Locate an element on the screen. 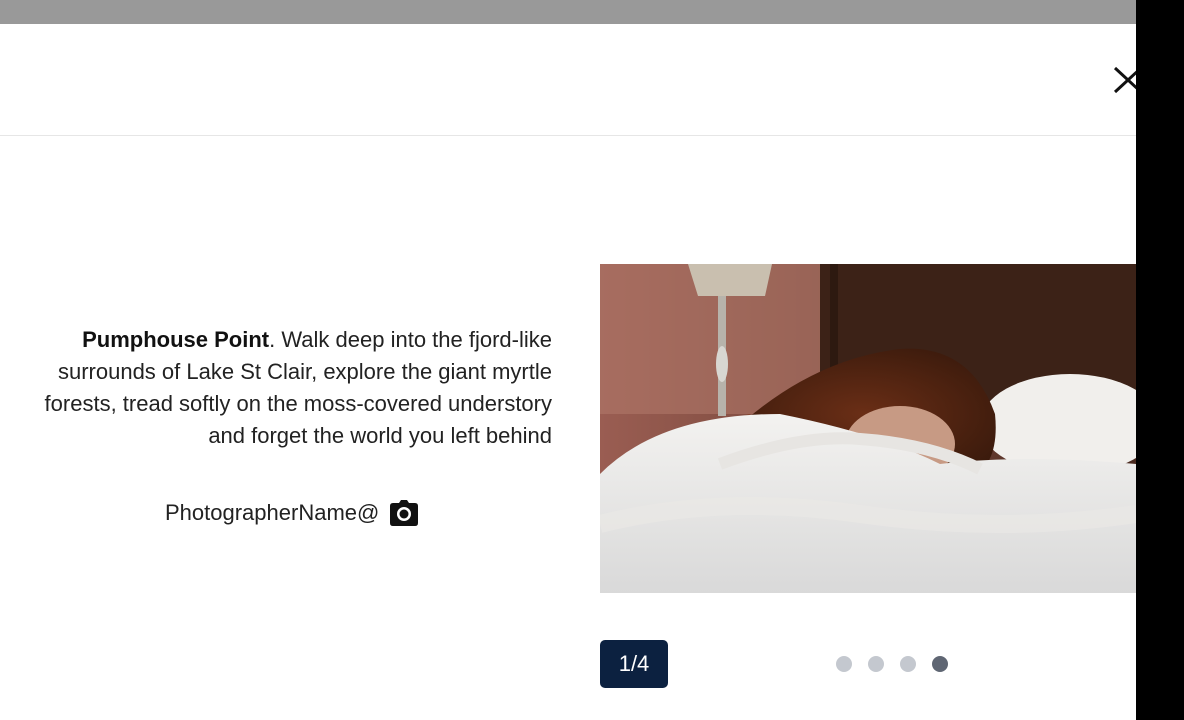 This screenshot has width=1184, height=720. close-button is located at coordinates (1124, 80).